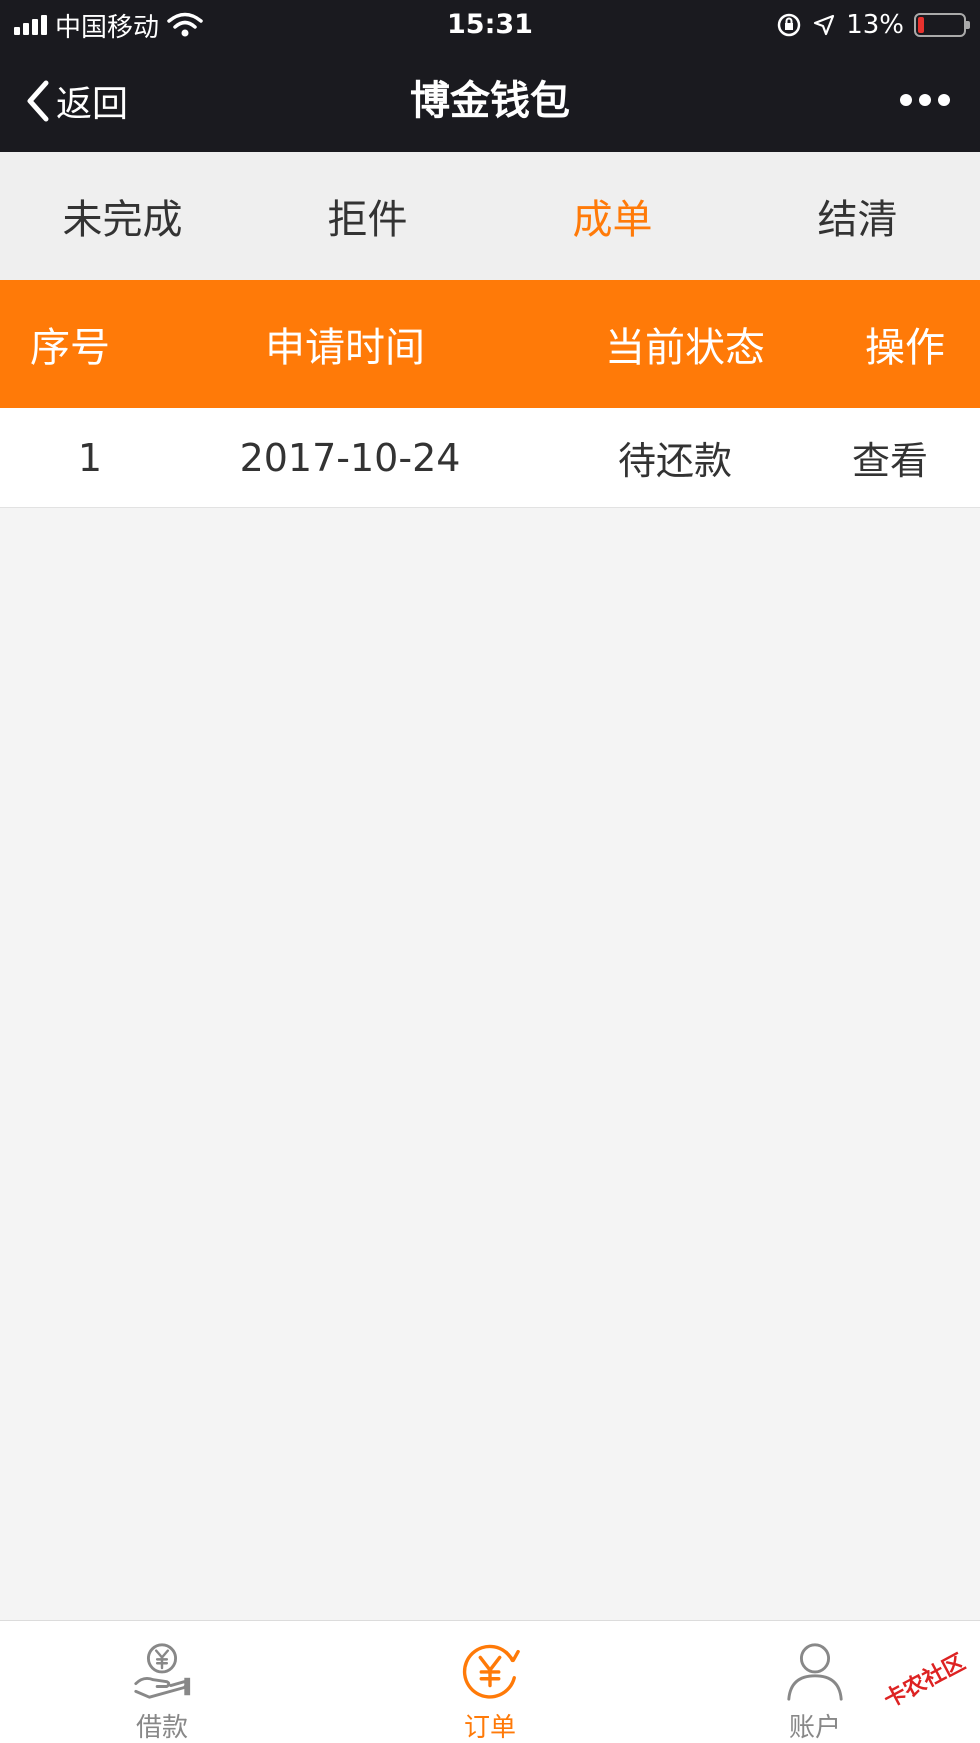 The height and width of the screenshot is (1743, 980). What do you see at coordinates (90, 457) in the screenshot?
I see `row-index: 1` at bounding box center [90, 457].